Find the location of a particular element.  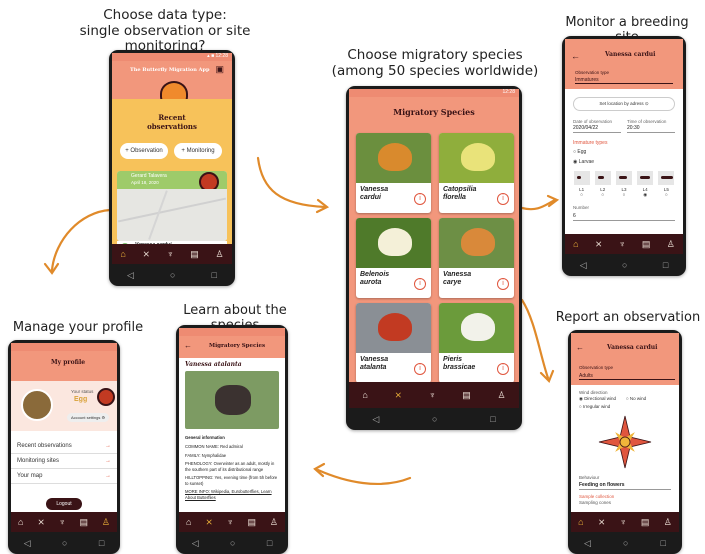

species-photo is located at coordinates (476, 243).